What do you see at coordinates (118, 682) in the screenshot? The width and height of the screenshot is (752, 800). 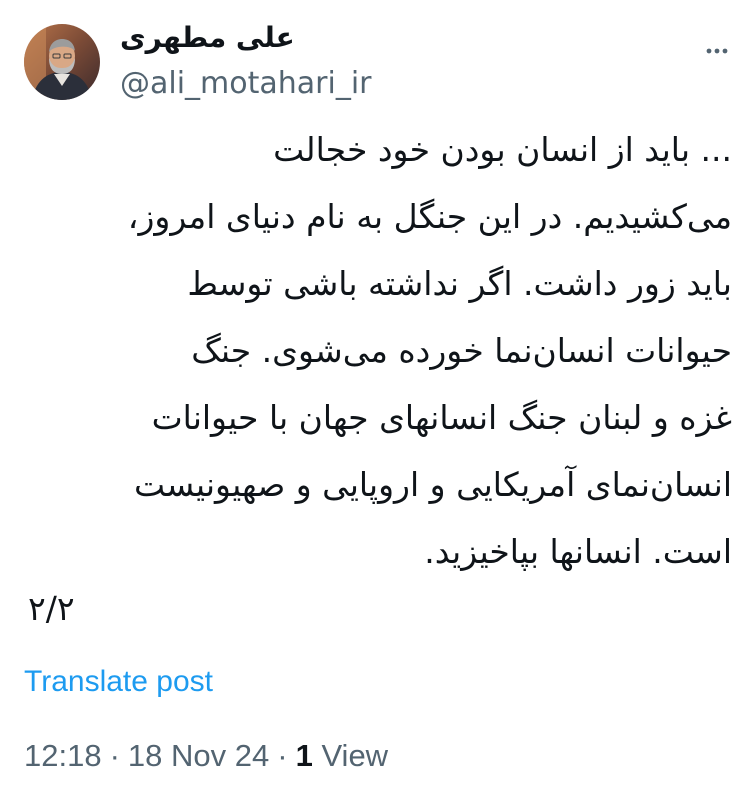 I see `translate-post-link: Translate post` at bounding box center [118, 682].